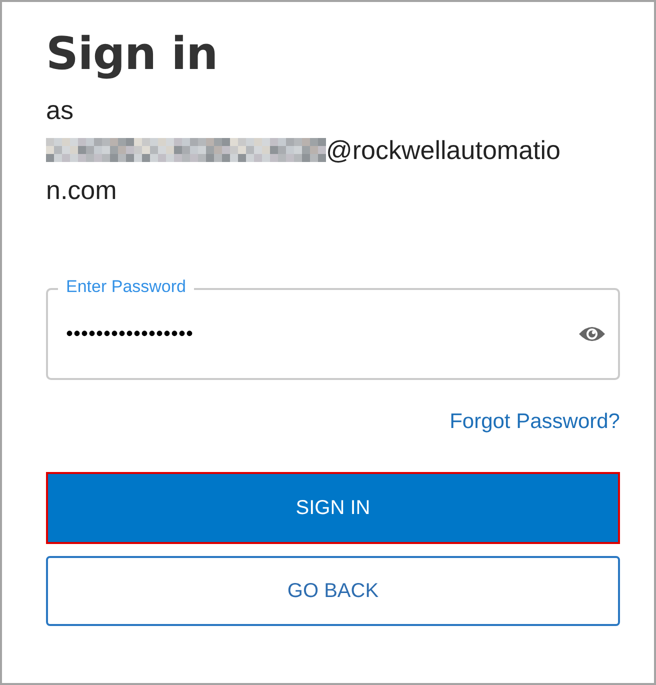 Image resolution: width=656 pixels, height=685 pixels. I want to click on forgot-password-link: Forgot Password?, so click(535, 422).